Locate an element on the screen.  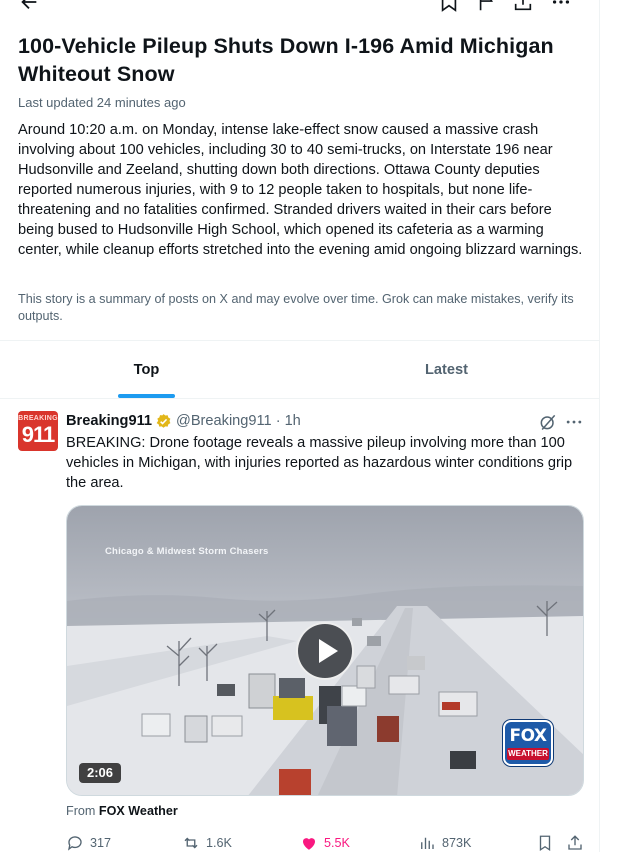
post-actions: 317 1.6K 5.5K 873K is located at coordinates (328, 842).